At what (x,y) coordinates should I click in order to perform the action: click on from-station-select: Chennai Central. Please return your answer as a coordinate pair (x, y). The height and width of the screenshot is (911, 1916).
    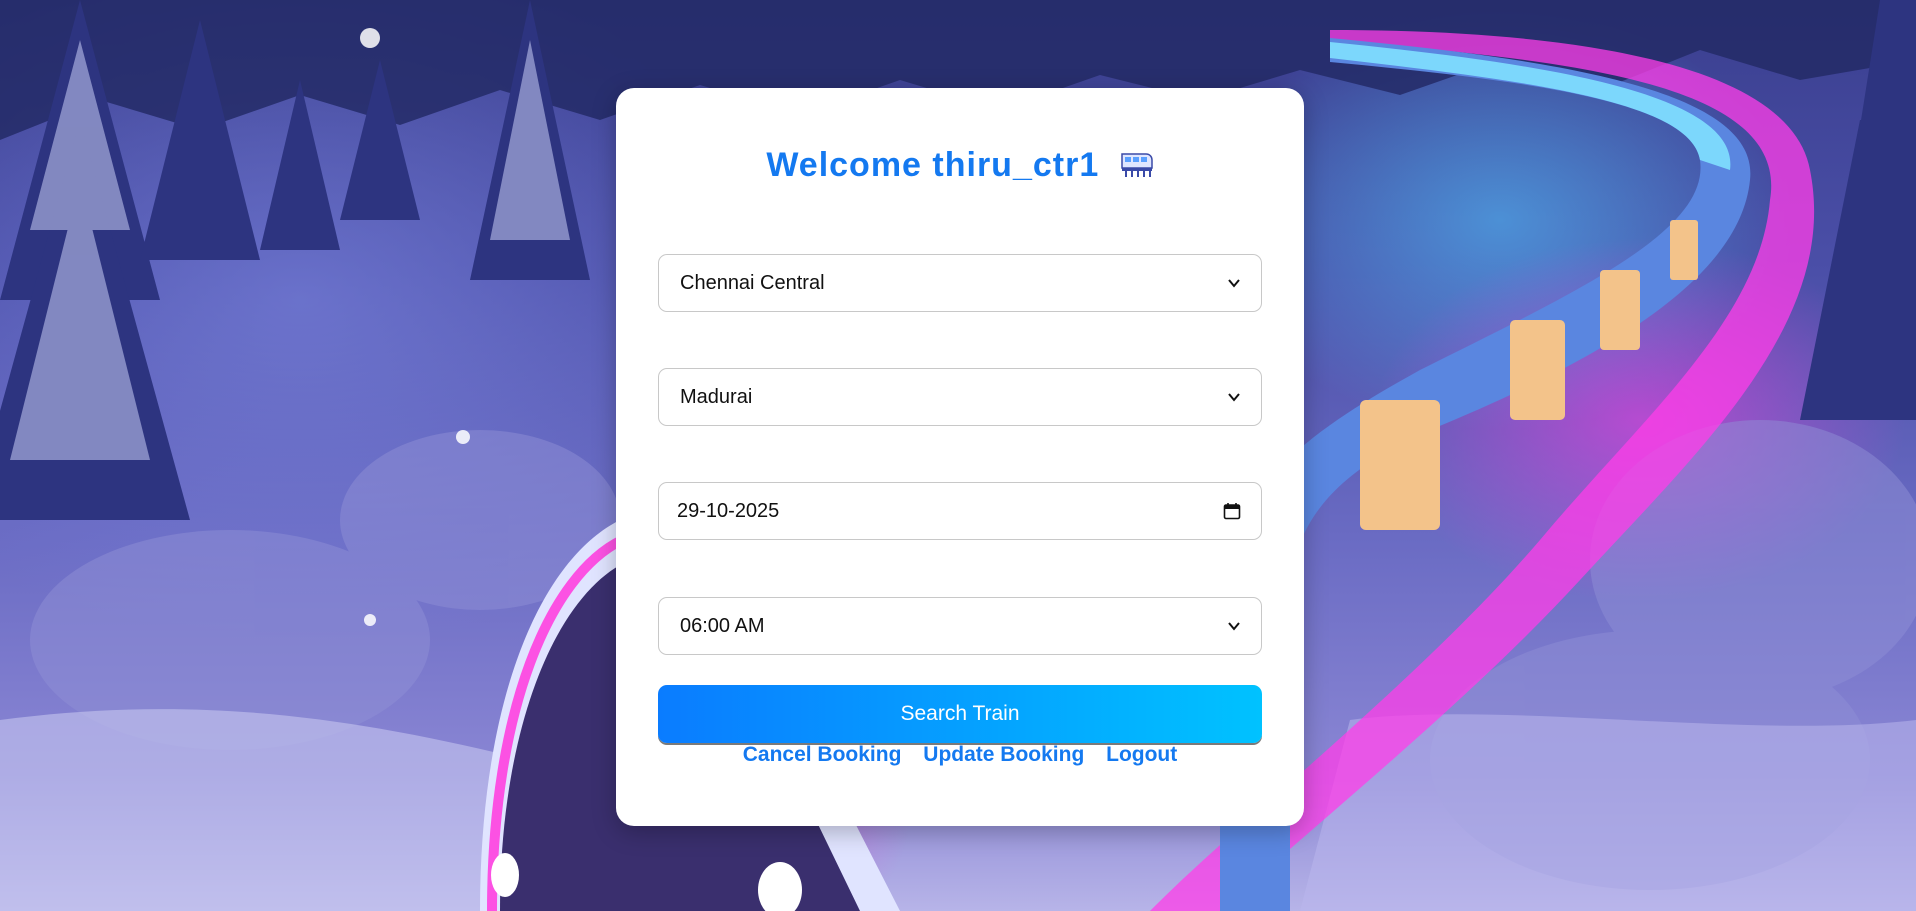
    Looking at the image, I should click on (960, 283).